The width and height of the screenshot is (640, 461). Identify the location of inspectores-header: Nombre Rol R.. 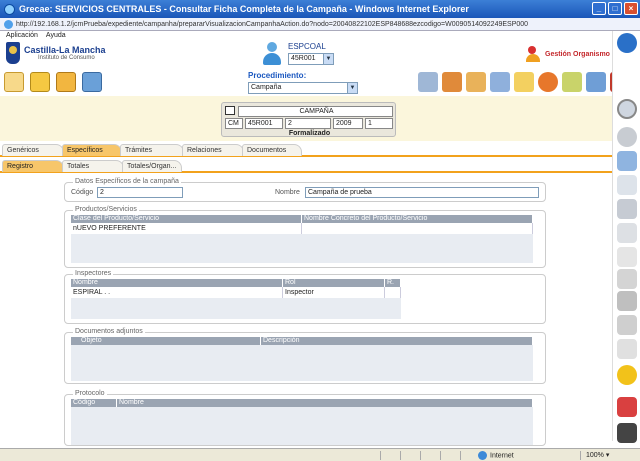
(236, 283).